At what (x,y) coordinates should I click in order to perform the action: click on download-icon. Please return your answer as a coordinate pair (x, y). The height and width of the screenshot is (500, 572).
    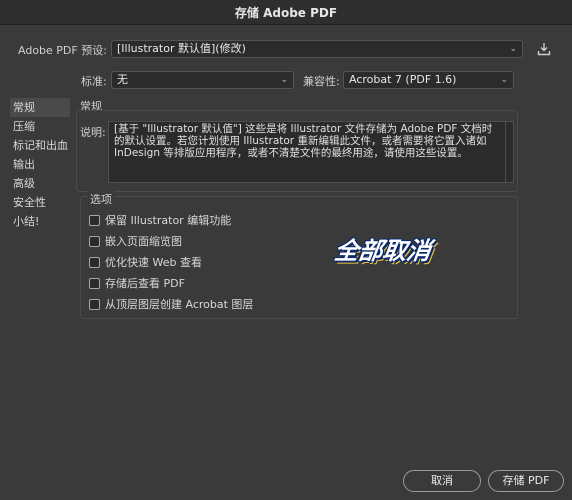
    Looking at the image, I should click on (544, 49).